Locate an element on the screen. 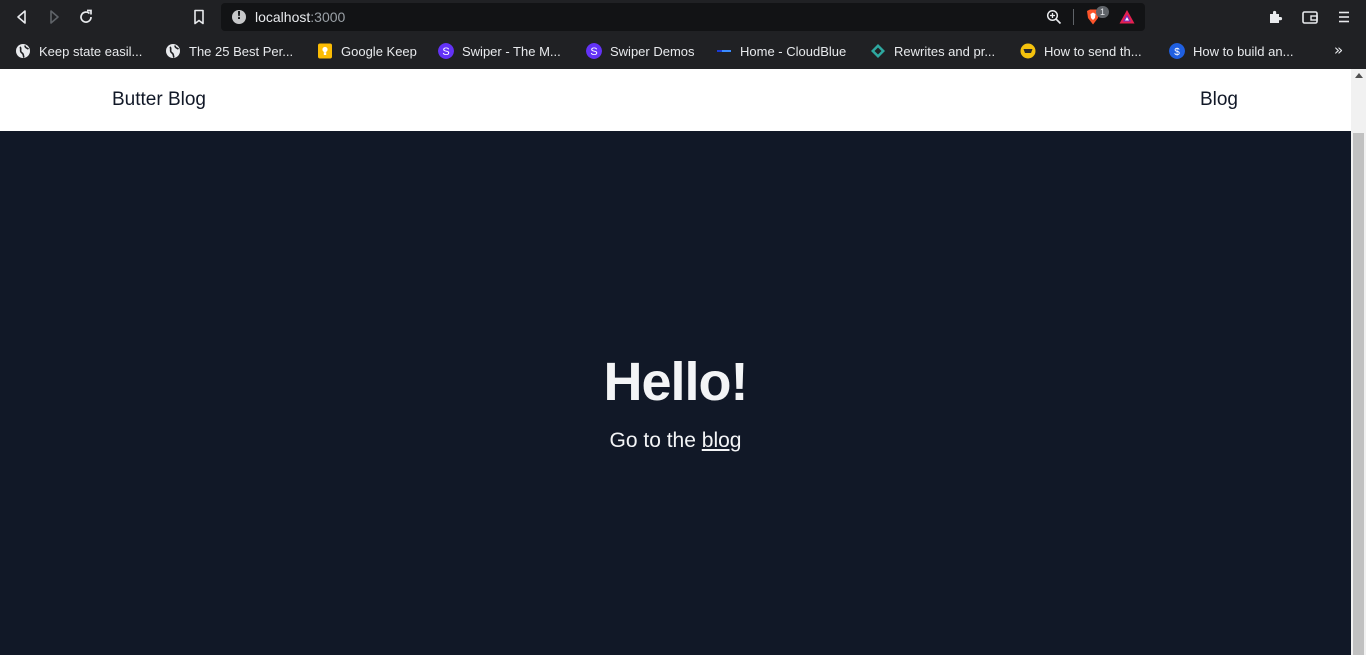  bookmark-item: S Swiper Demos is located at coordinates (640, 51).